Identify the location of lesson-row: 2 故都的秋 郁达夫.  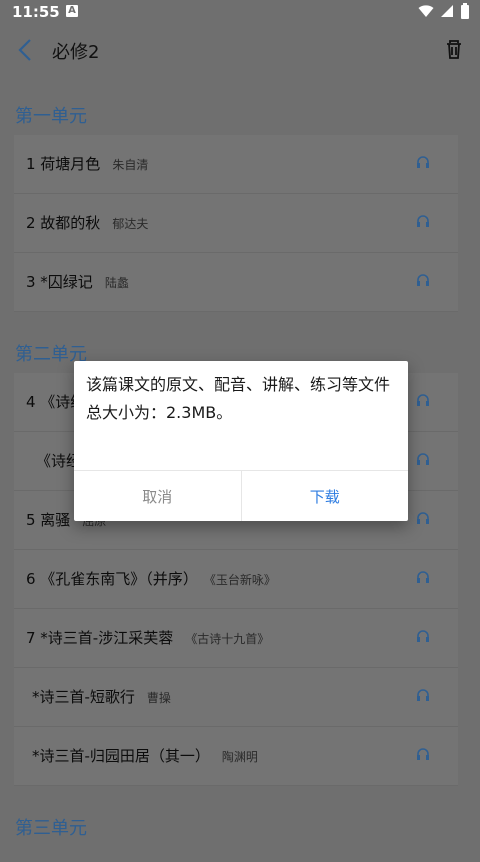
(236, 223).